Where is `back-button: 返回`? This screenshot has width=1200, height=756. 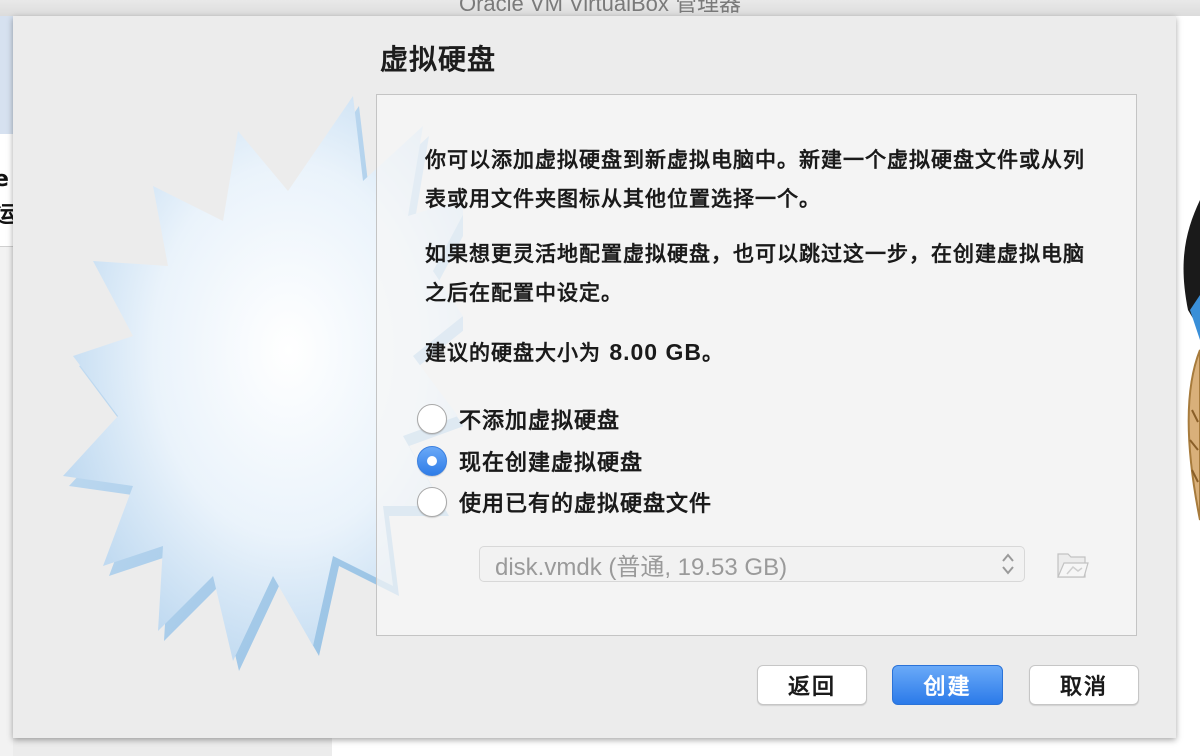 back-button: 返回 is located at coordinates (812, 685).